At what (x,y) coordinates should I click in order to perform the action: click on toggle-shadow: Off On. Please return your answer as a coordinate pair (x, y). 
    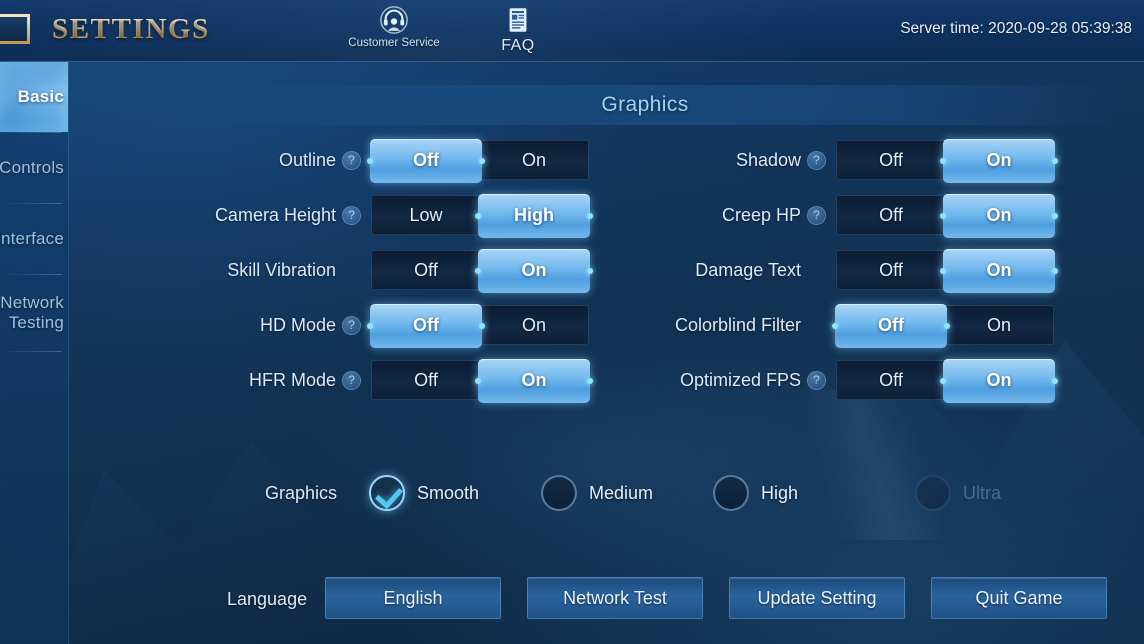
    Looking at the image, I should click on (947, 161).